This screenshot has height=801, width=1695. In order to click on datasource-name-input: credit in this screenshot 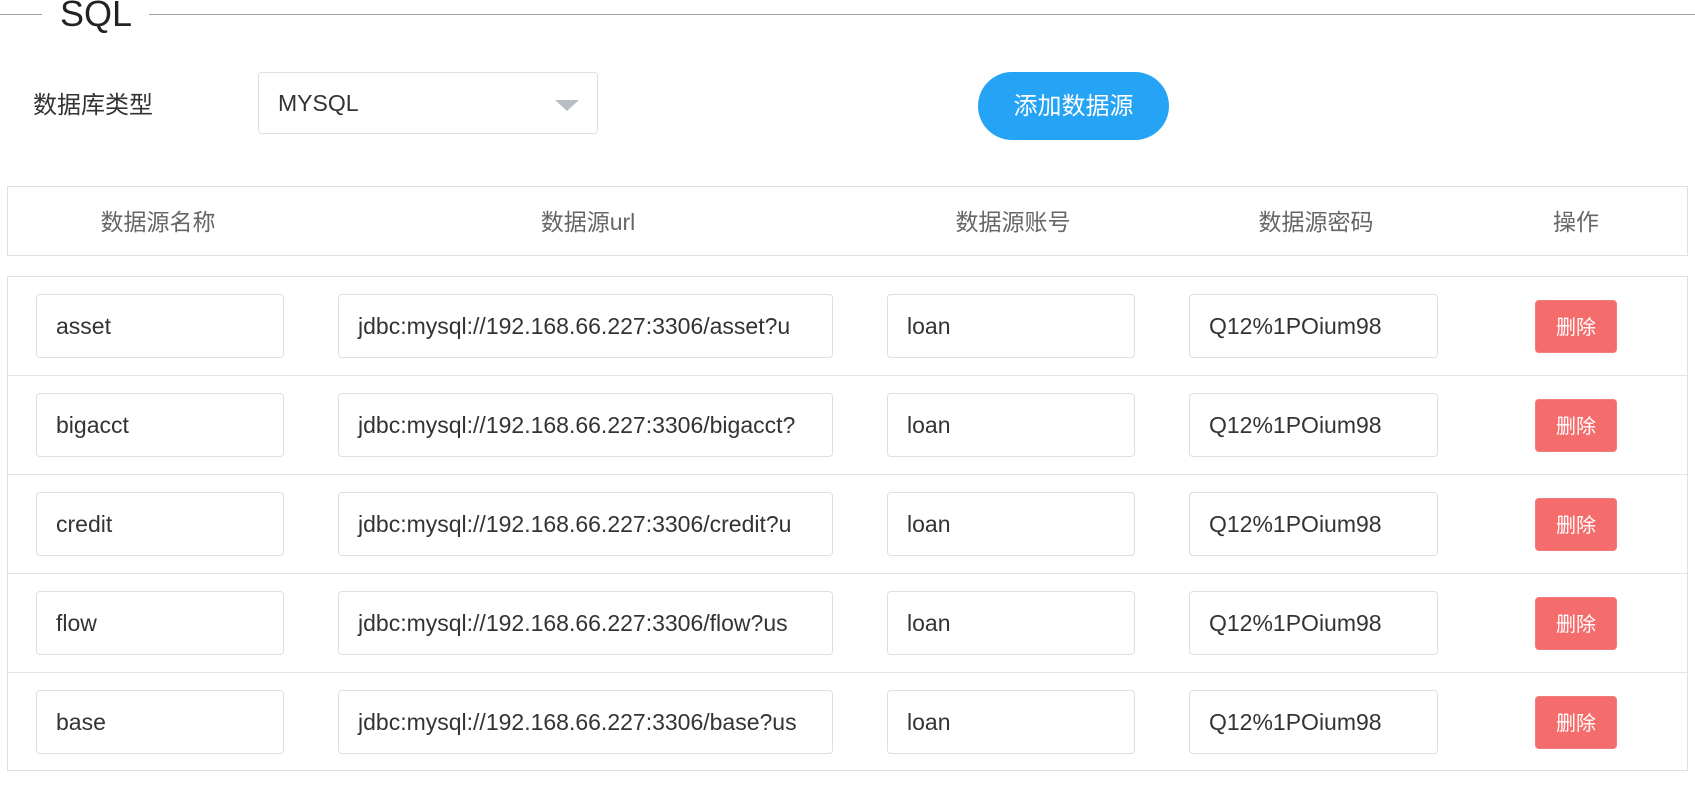, I will do `click(160, 524)`.